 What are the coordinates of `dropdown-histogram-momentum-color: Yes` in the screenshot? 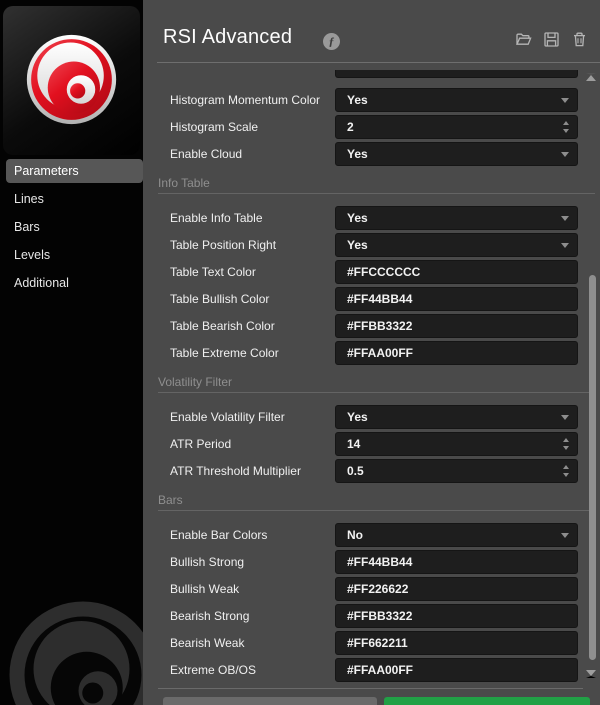 It's located at (456, 100).